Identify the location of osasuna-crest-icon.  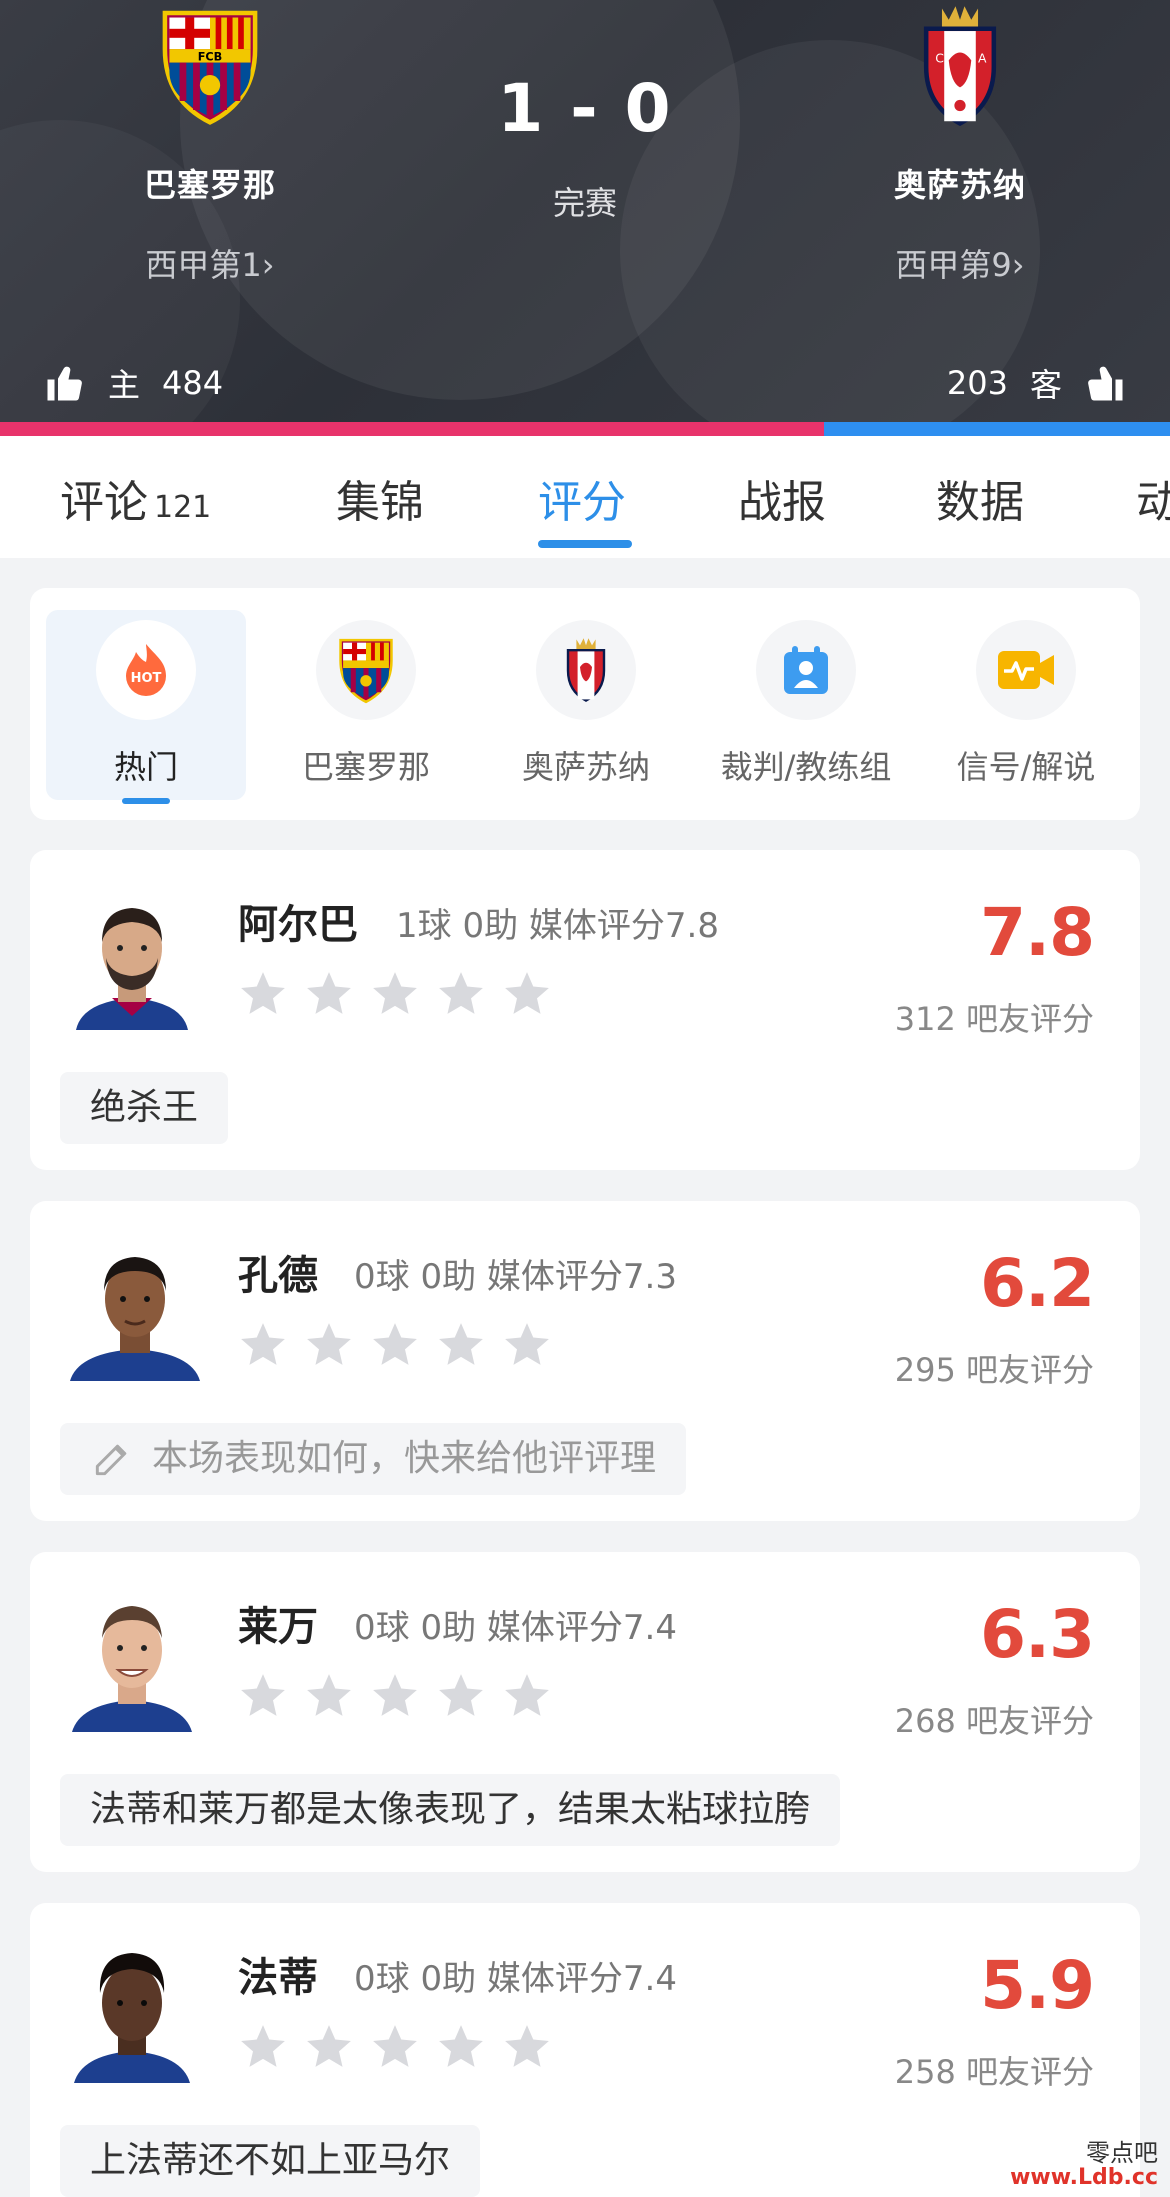
(586, 670).